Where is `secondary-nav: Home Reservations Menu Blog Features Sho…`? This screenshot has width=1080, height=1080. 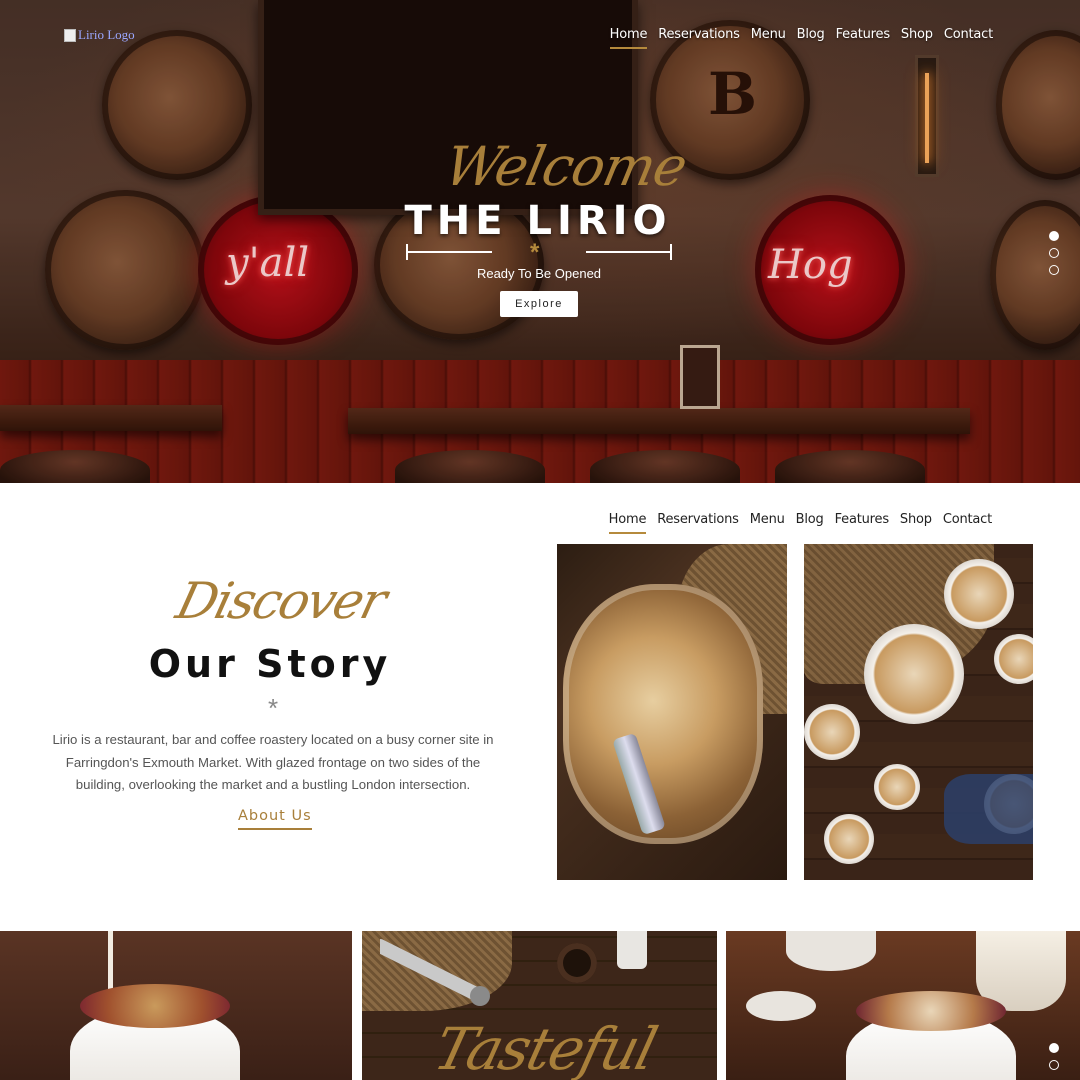
secondary-nav: Home Reservations Menu Blog Features Sho… is located at coordinates (800, 523).